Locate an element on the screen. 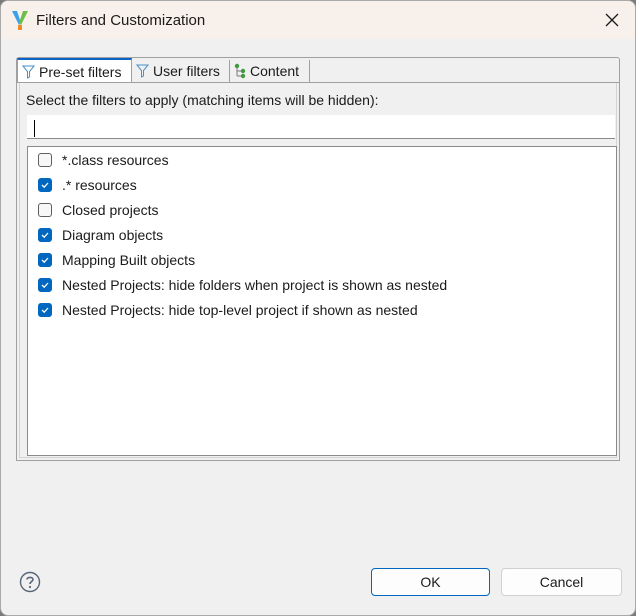 This screenshot has height=616, width=636. close-button is located at coordinates (612, 20).